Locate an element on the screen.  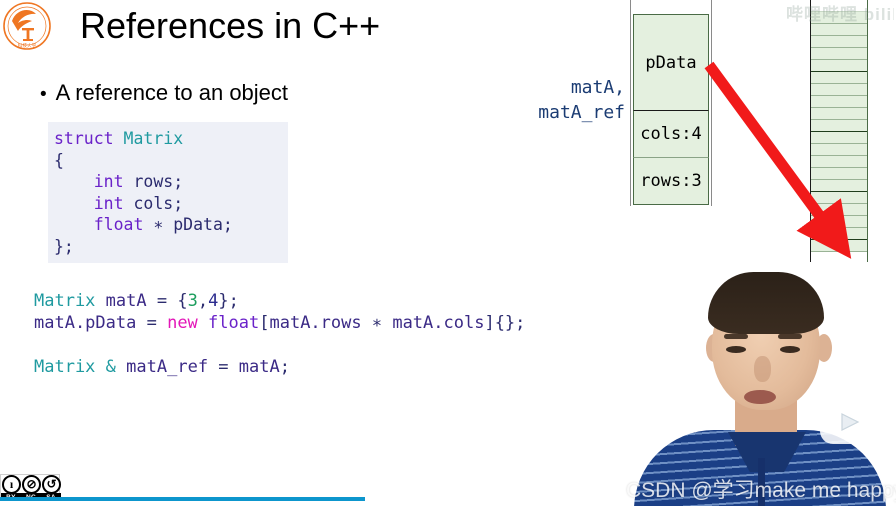
struct-code-line: { is located at coordinates (171, 161).